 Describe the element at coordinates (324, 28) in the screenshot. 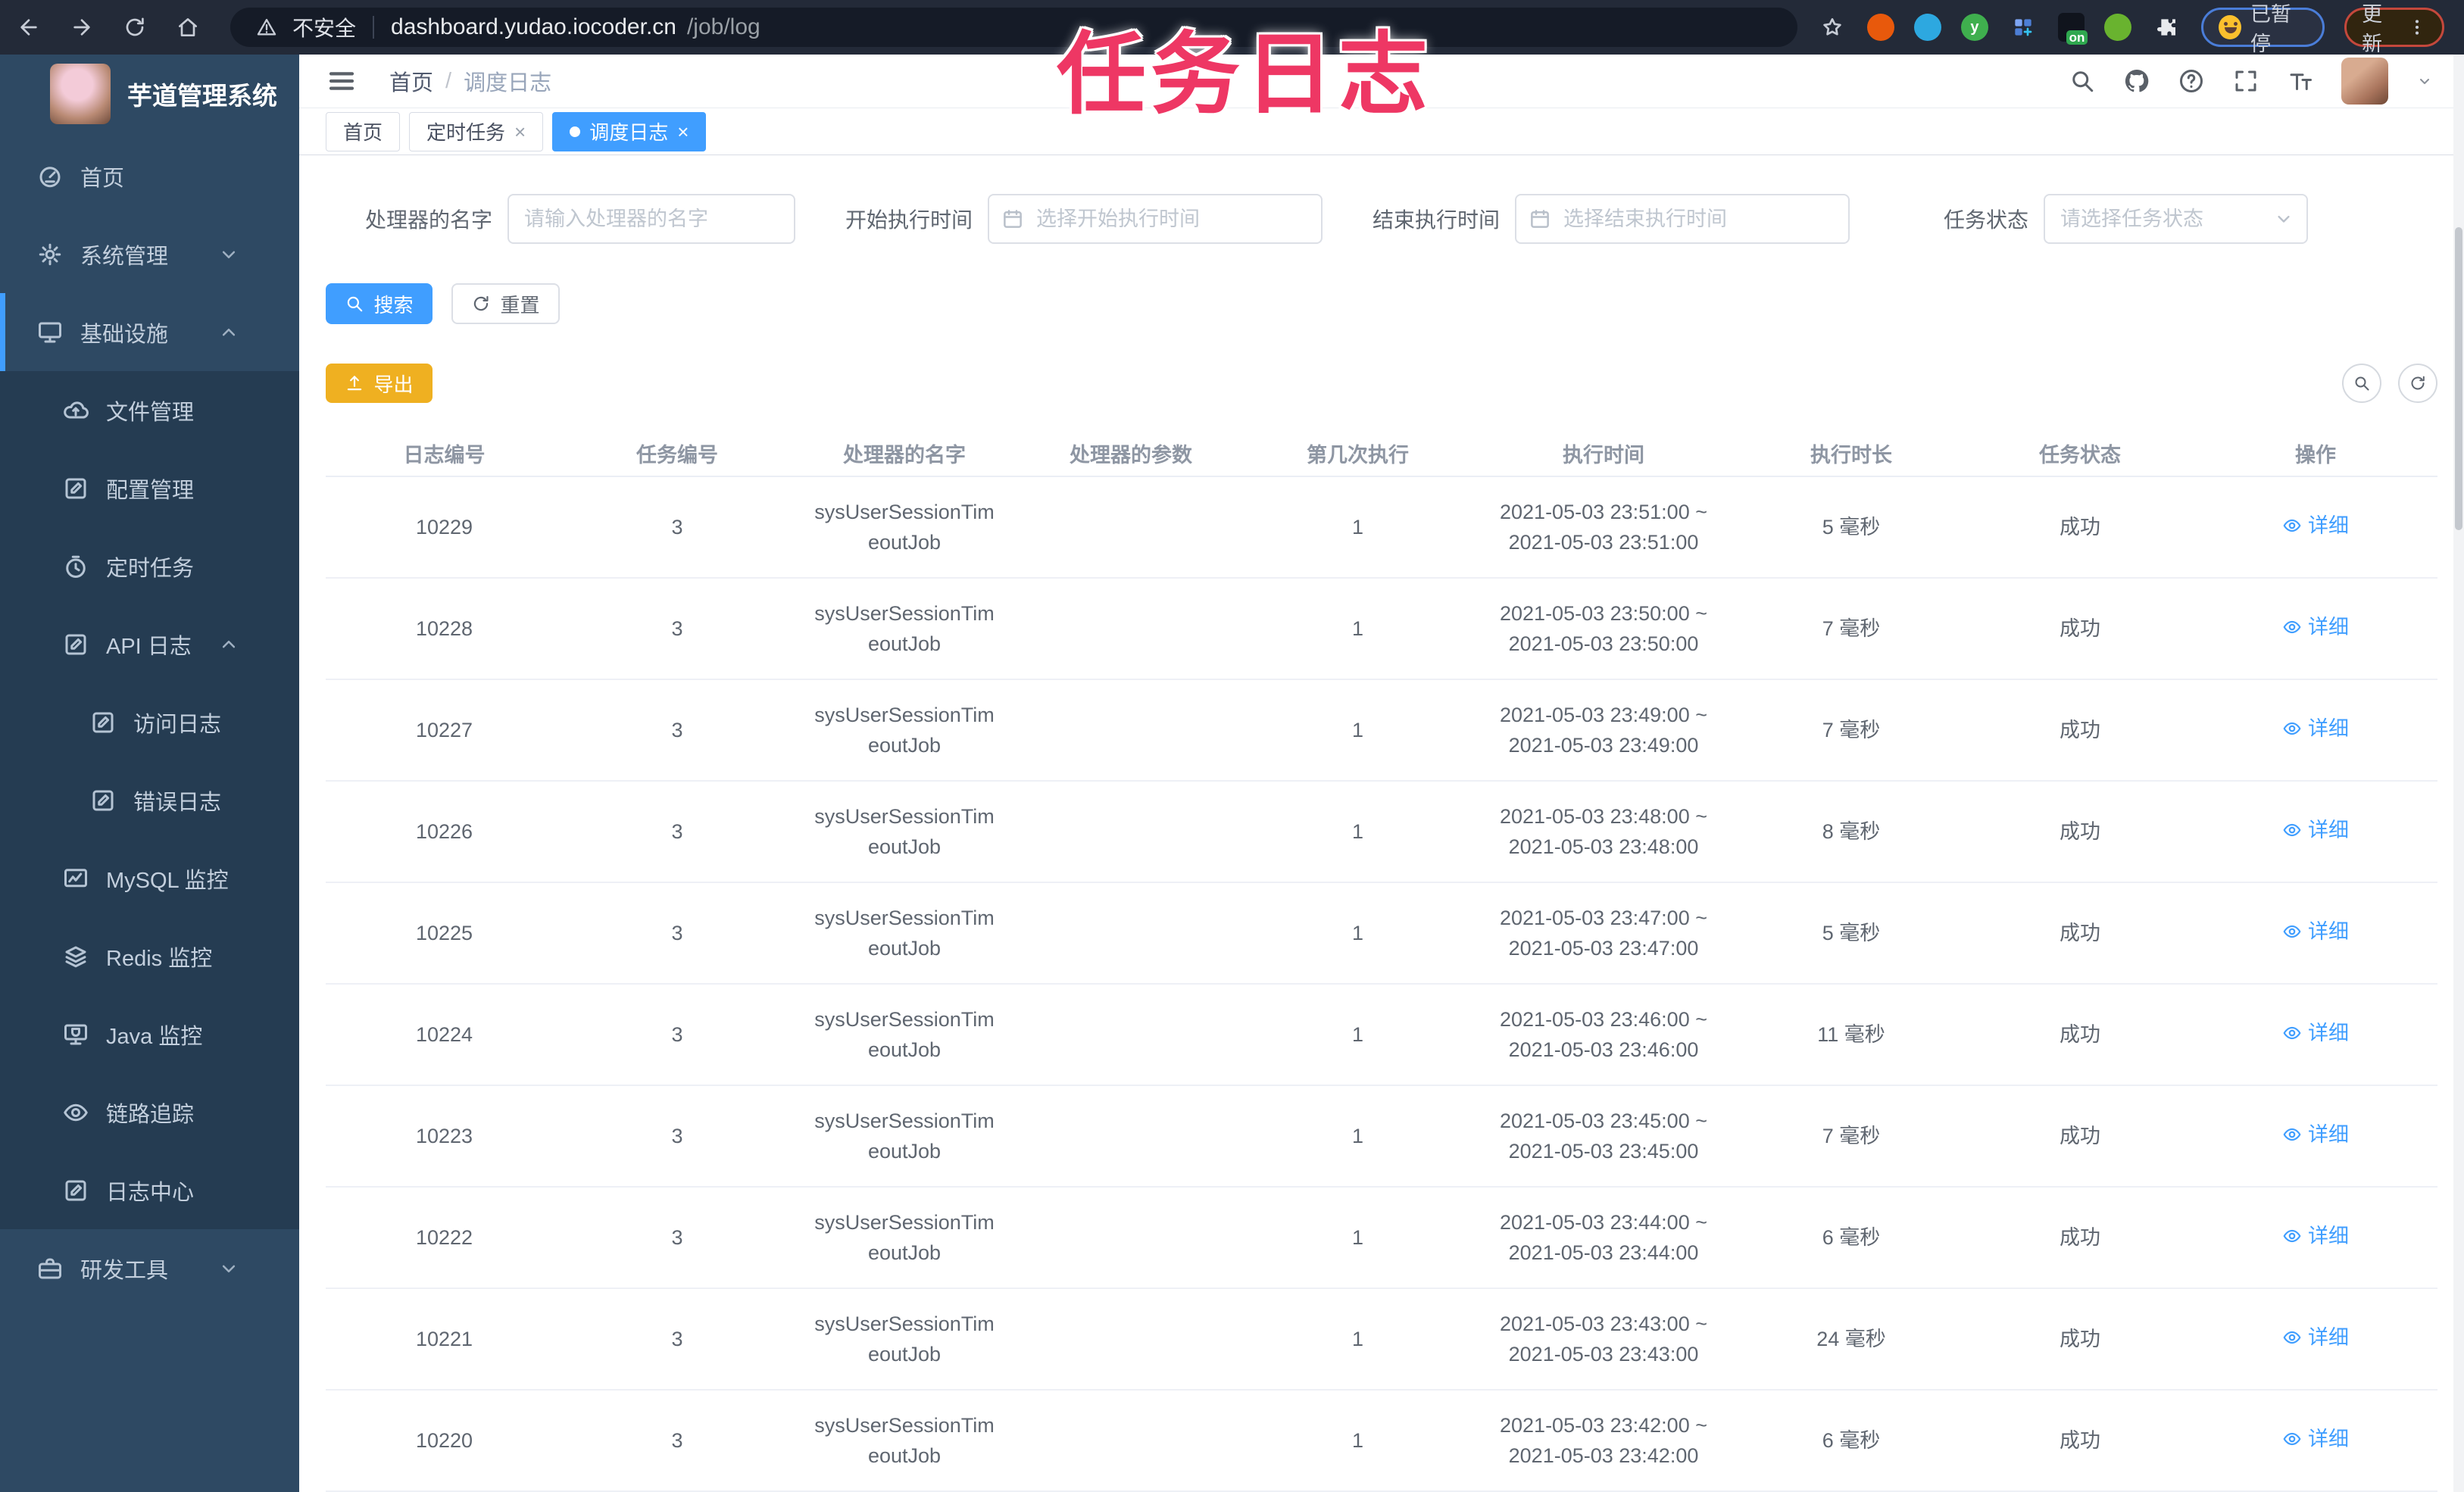

I see `security-label: 不安全` at that location.